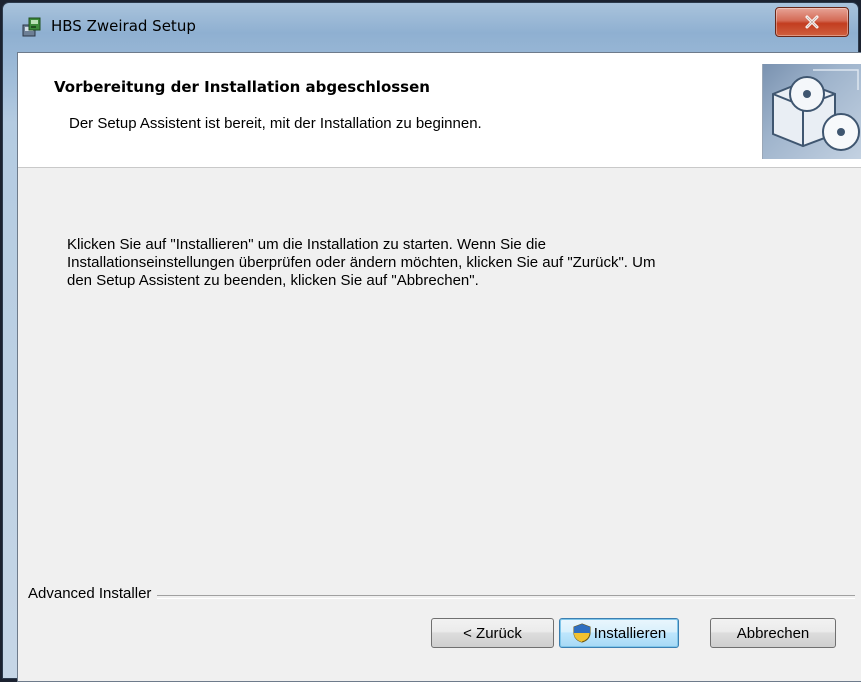  What do you see at coordinates (93, 593) in the screenshot?
I see `advanced-installer-label: Advanced Installer` at bounding box center [93, 593].